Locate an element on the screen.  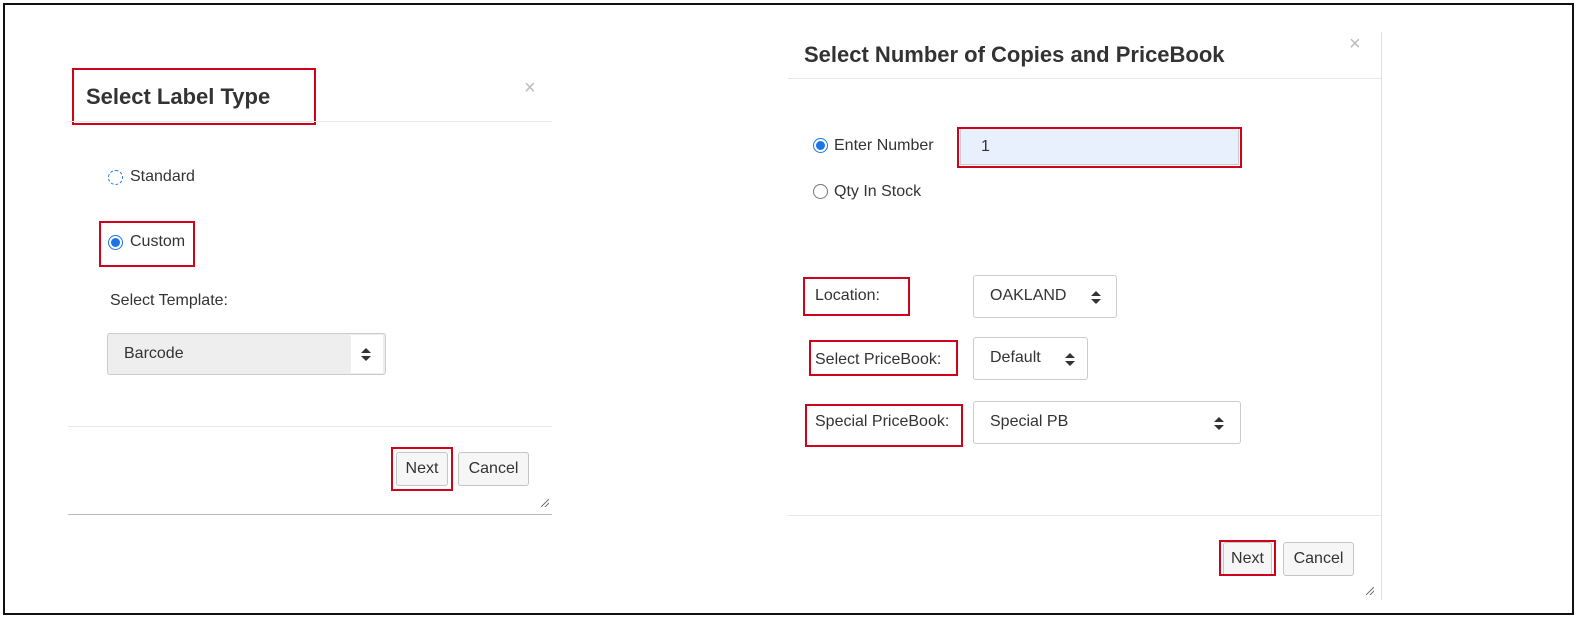
radio-standard: Standard is located at coordinates (151, 178).